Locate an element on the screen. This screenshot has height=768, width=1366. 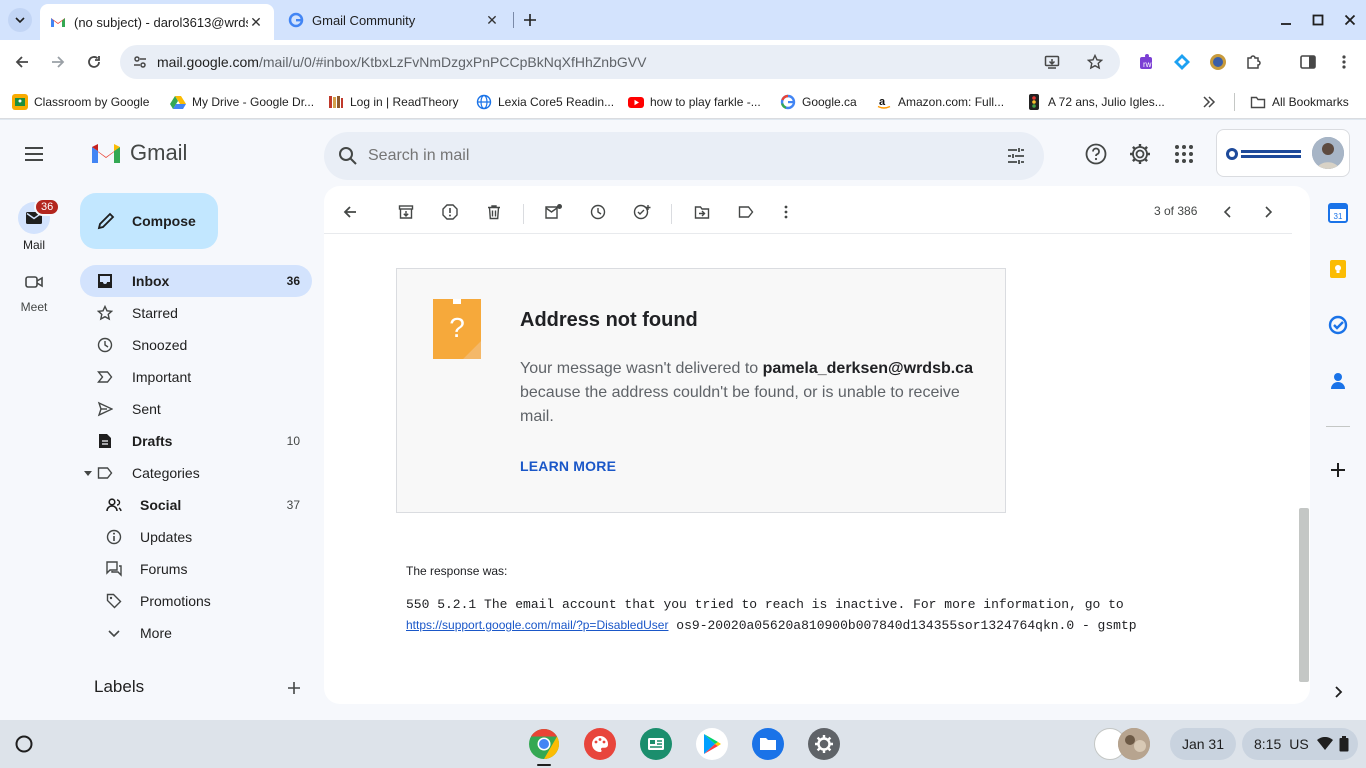
bookmark-star-icon is located at coordinates (1095, 62).